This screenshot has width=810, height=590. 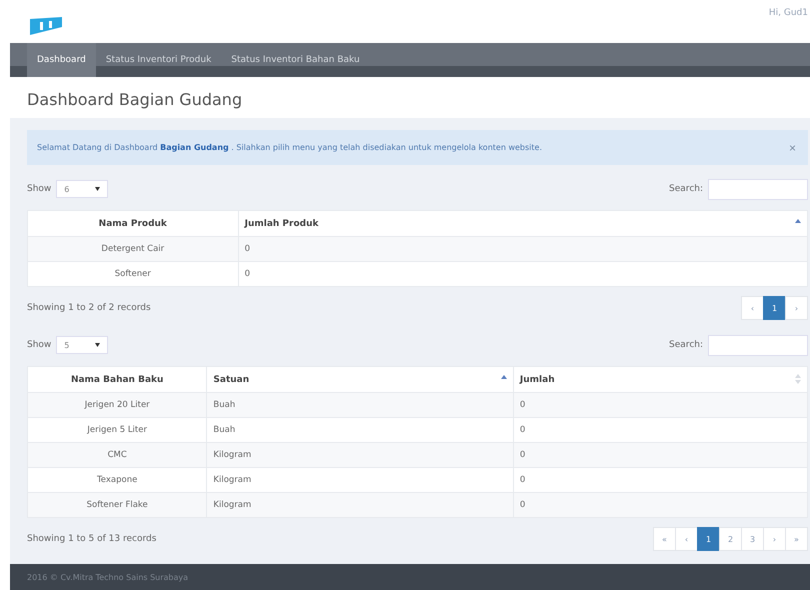 What do you see at coordinates (117, 505) in the screenshot?
I see `table-cell: Softener Flake` at bounding box center [117, 505].